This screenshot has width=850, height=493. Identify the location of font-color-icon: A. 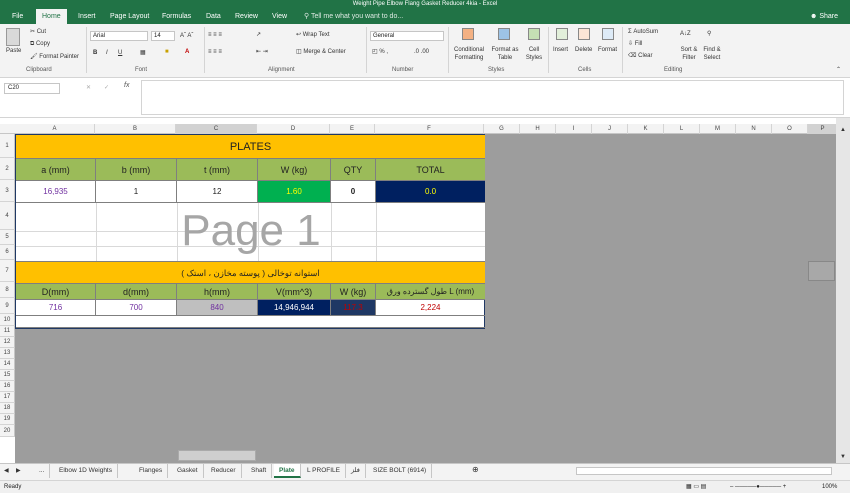
(187, 52).